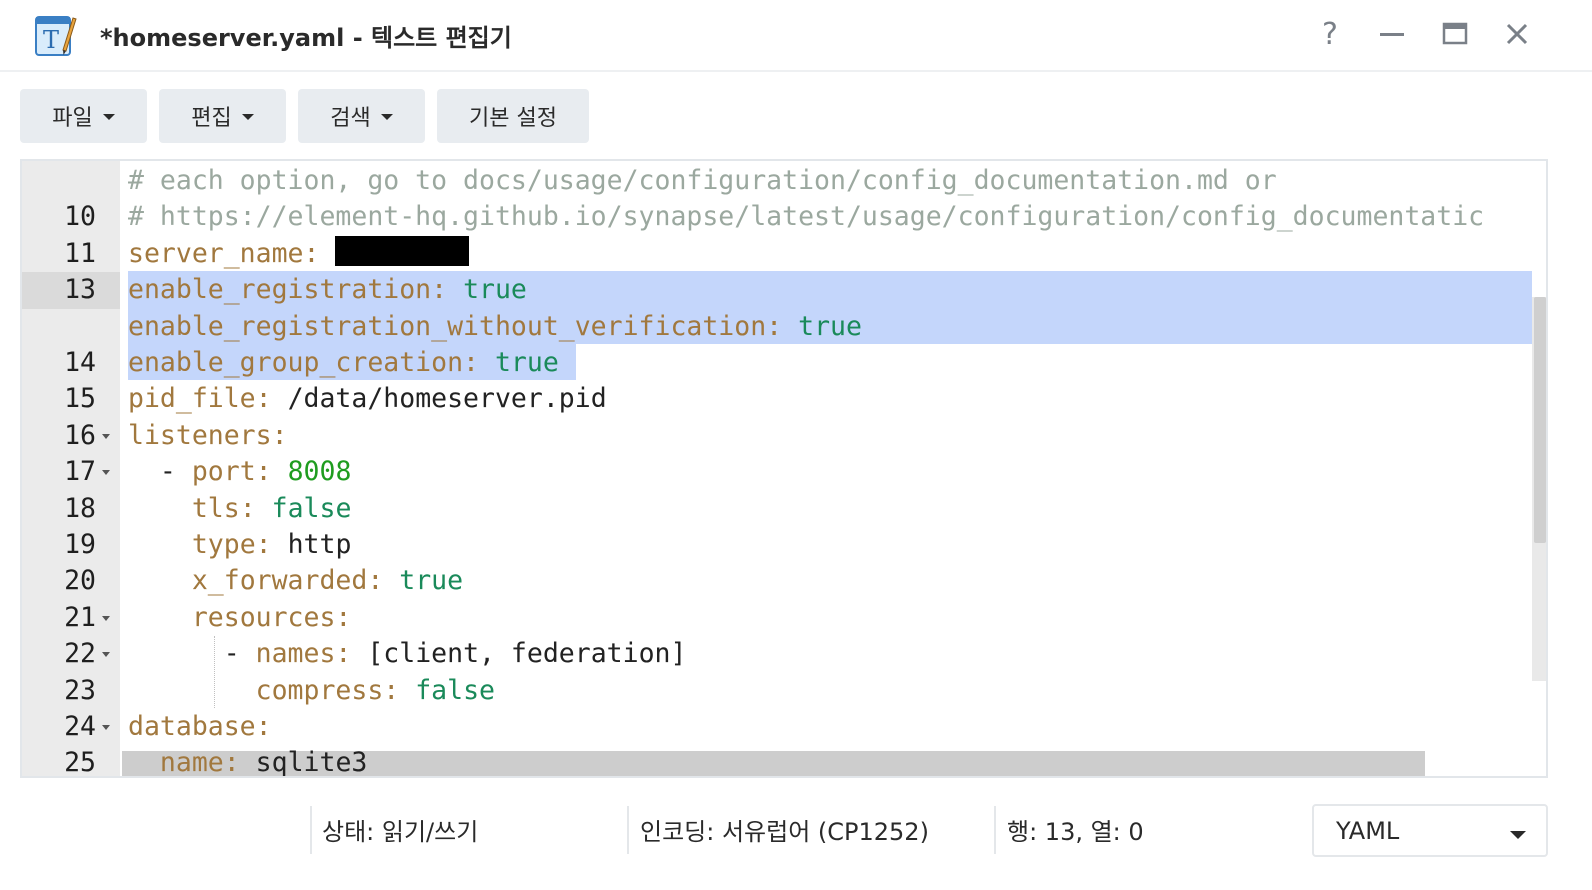 The image size is (1592, 890). I want to click on minimize-button, so click(1392, 34).